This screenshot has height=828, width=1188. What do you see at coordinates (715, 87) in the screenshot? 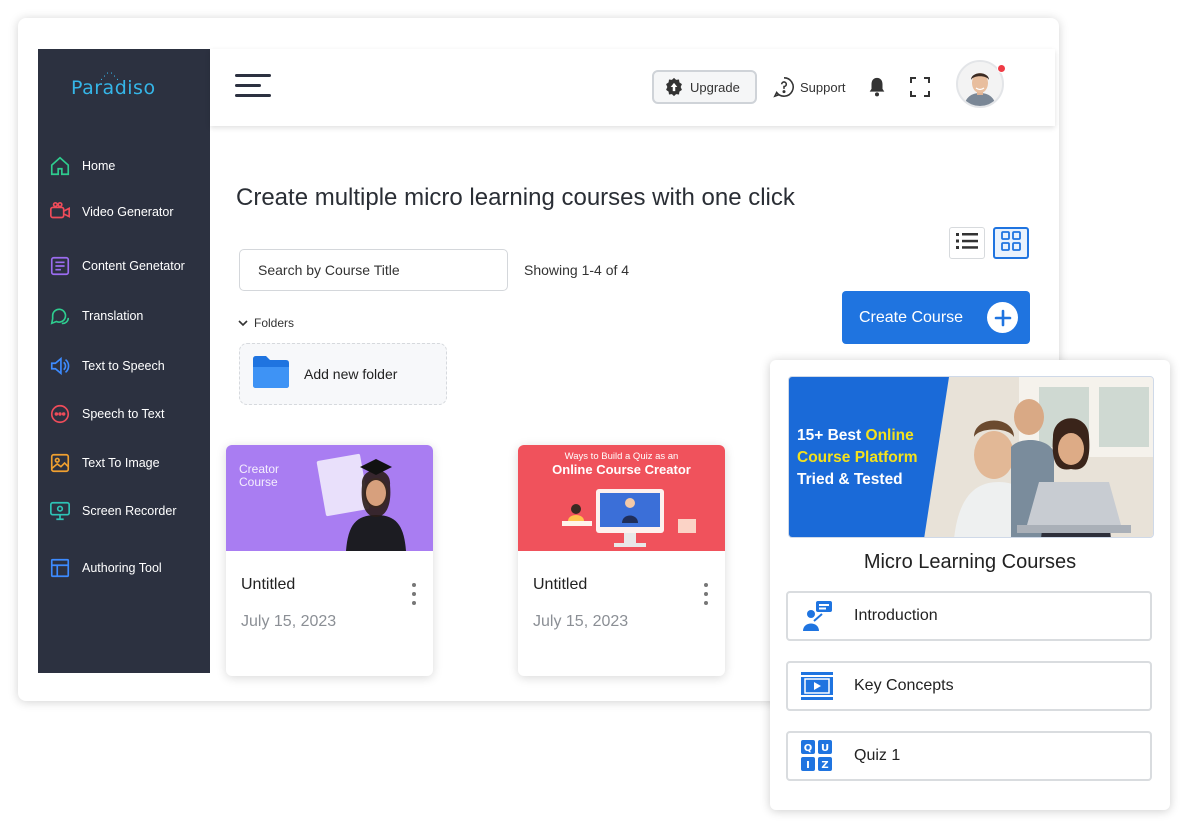
I see `upgrade-label: Upgrade` at bounding box center [715, 87].